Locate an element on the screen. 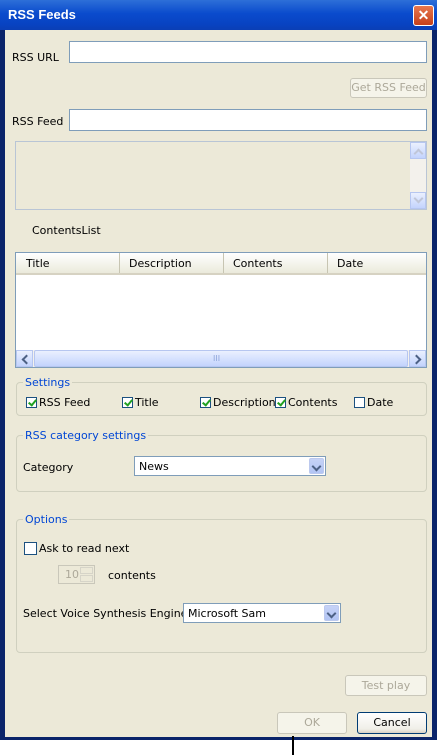 The height and width of the screenshot is (755, 437). rss-feed-label: RSS Feed is located at coordinates (38, 121).